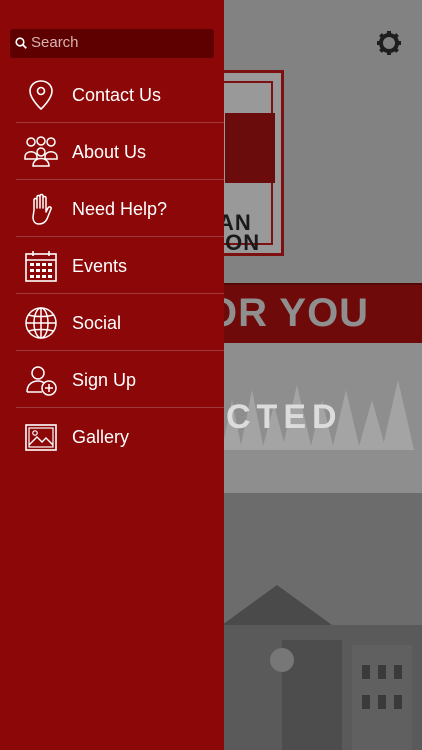 The image size is (422, 750). I want to click on logo-text-line2: ION, so click(239, 242).